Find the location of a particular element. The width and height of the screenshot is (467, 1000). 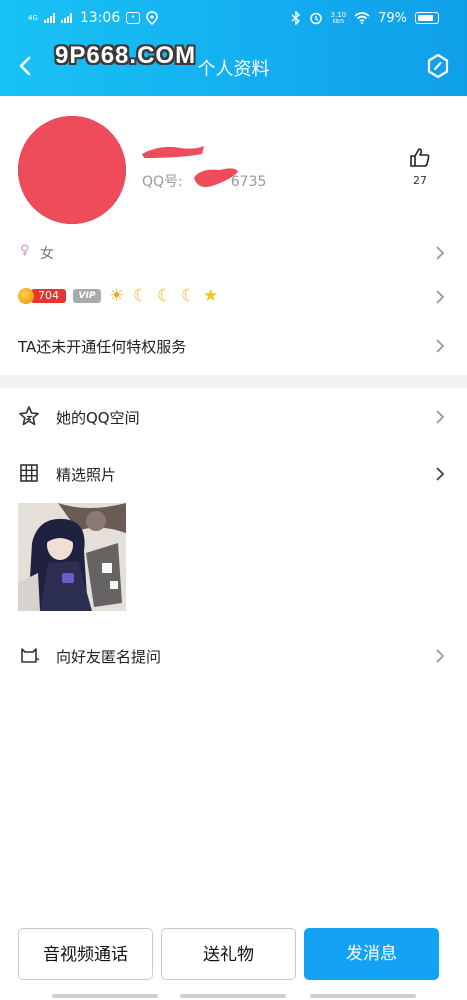

battery-percent: 79% is located at coordinates (392, 18).